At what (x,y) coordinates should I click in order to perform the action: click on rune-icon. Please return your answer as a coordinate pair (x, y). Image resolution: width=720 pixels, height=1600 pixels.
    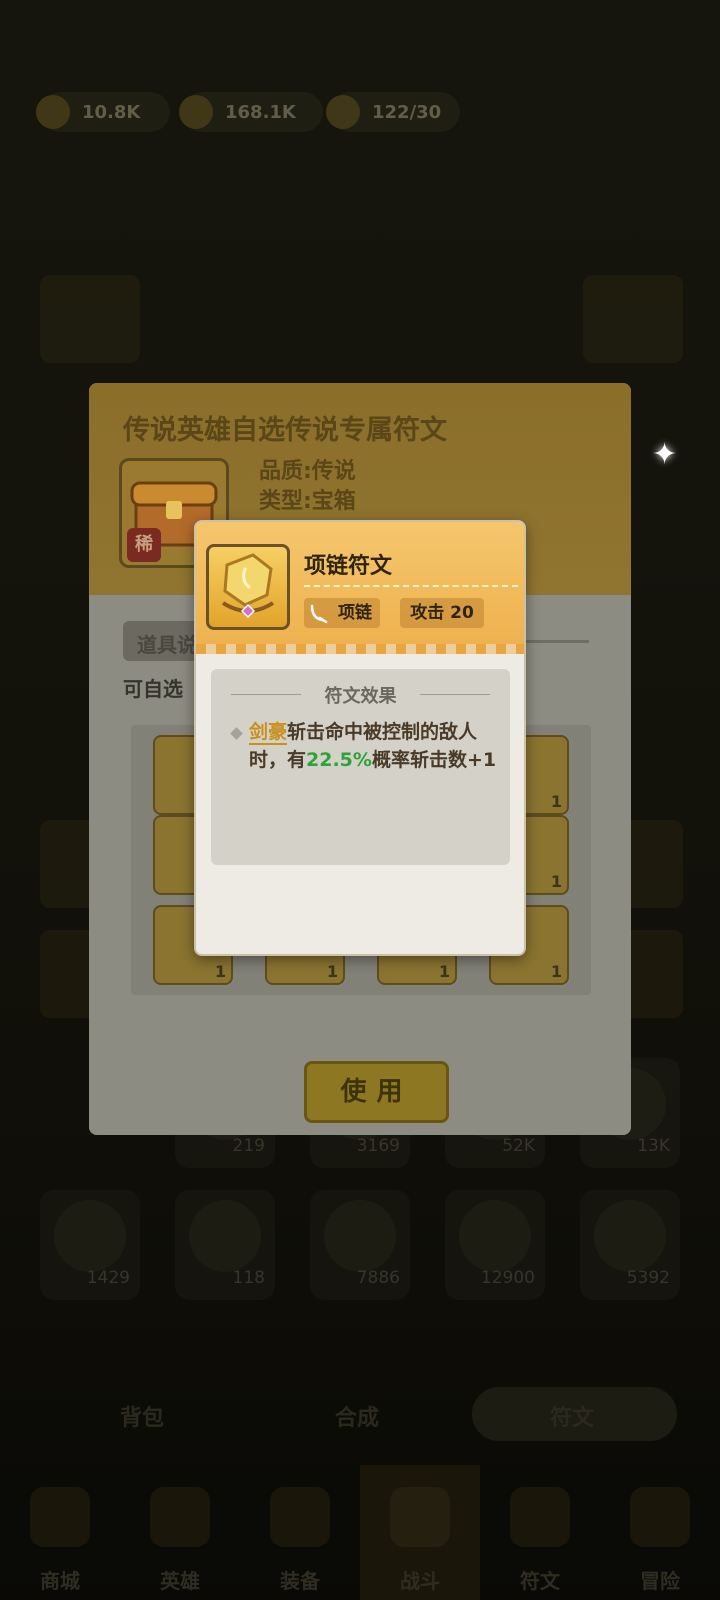
    Looking at the image, I should click on (248, 587).